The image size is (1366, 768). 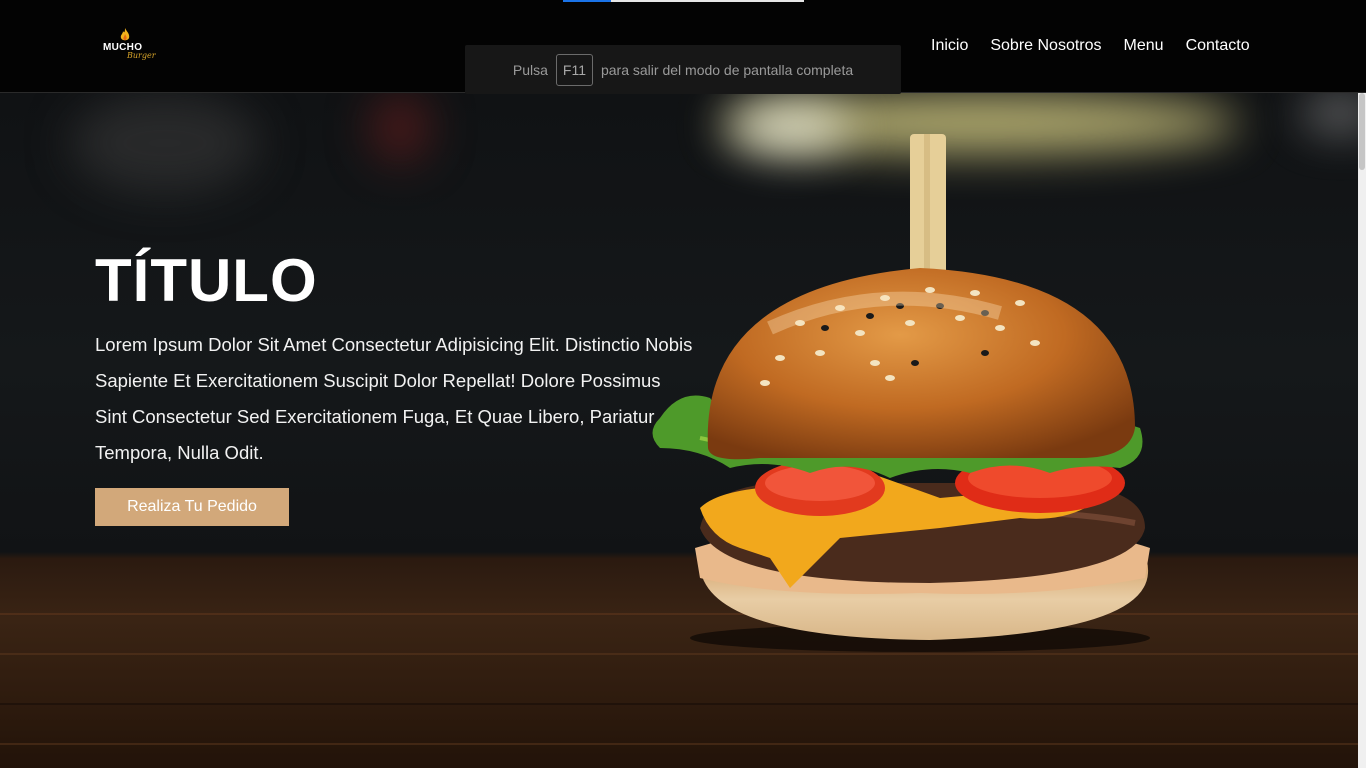 I want to click on flame-icon, so click(x=125, y=34).